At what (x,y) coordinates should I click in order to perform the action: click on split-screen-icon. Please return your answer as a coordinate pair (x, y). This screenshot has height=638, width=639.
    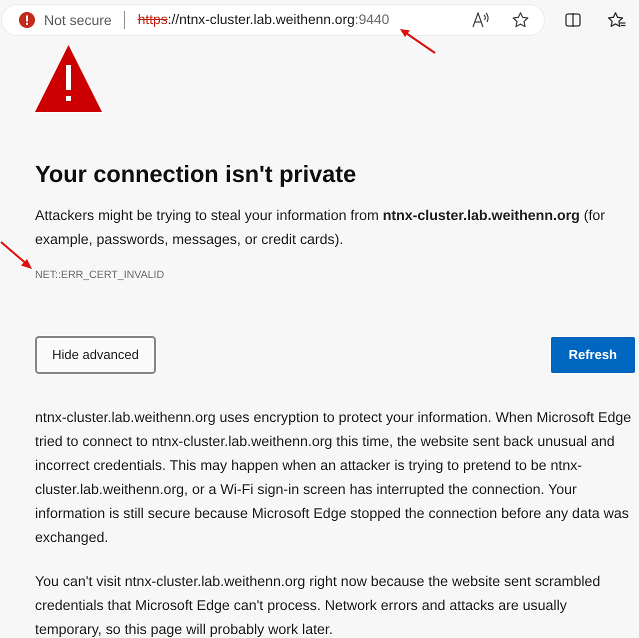
    Looking at the image, I should click on (573, 20).